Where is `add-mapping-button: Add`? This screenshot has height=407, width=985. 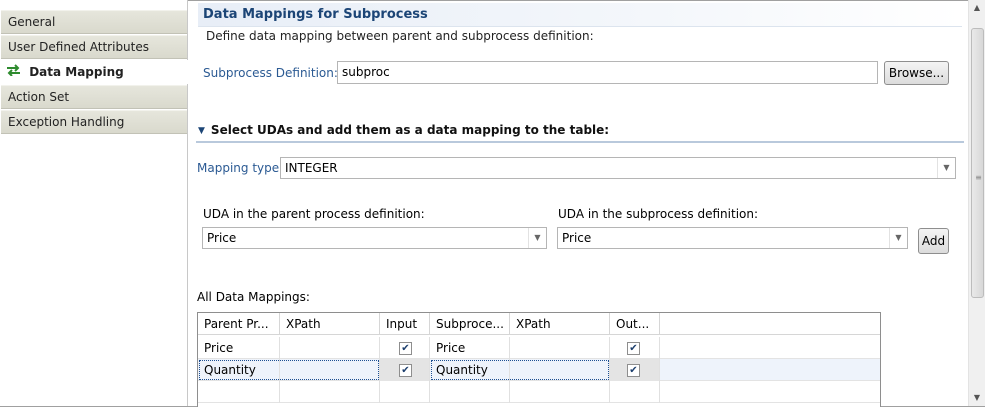
add-mapping-button: Add is located at coordinates (933, 241).